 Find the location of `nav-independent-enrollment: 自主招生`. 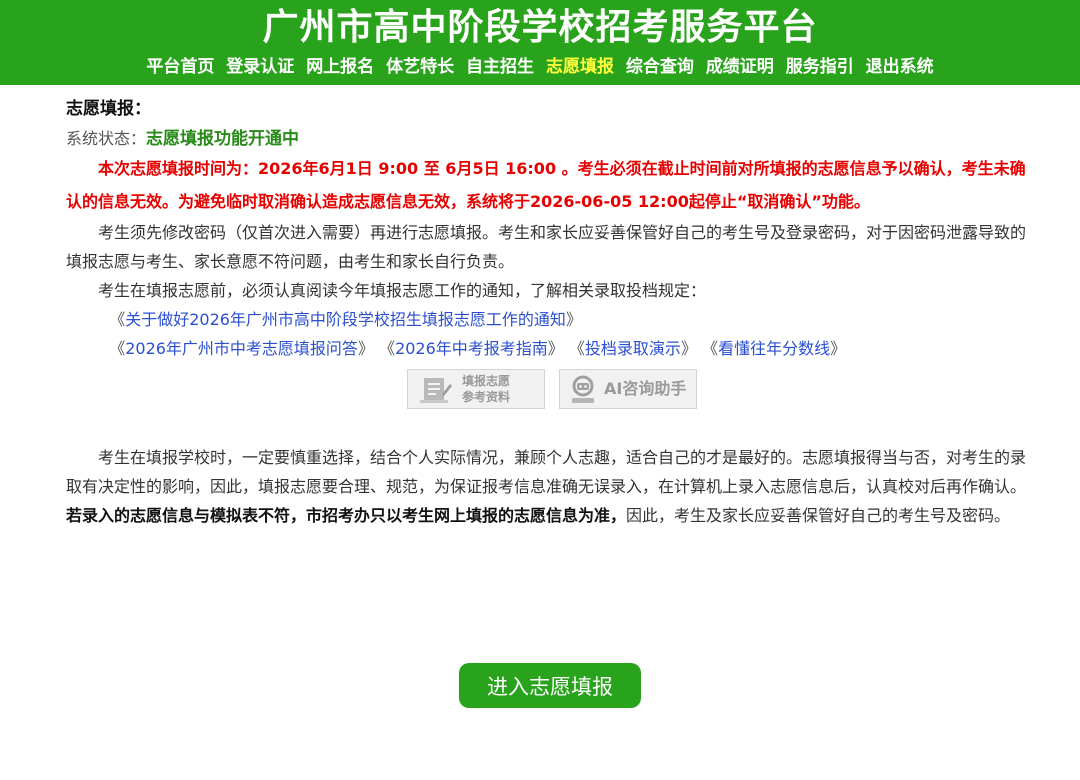

nav-independent-enrollment: 自主招生 is located at coordinates (500, 67).